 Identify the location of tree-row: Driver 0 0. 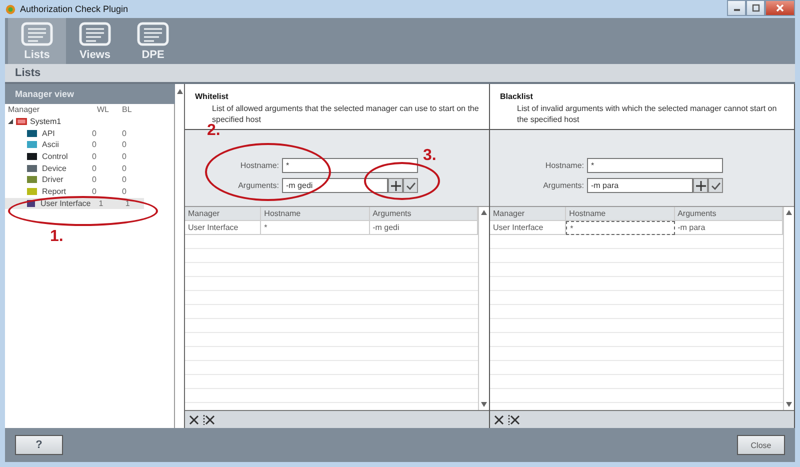
(74, 180).